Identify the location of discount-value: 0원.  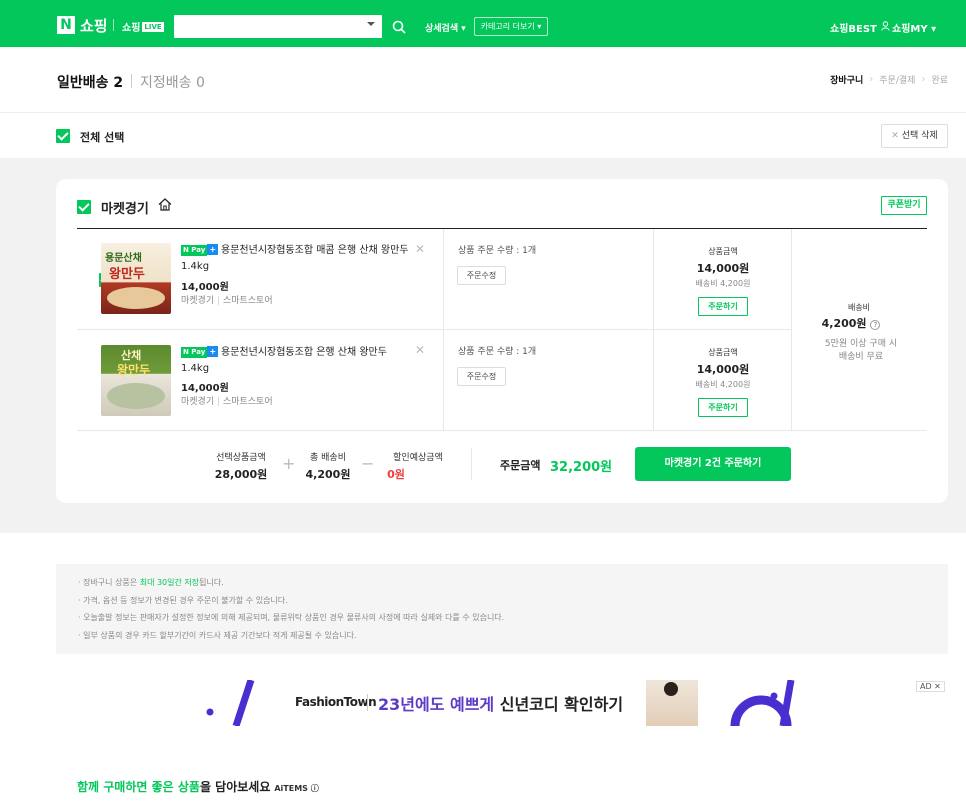
(396, 474).